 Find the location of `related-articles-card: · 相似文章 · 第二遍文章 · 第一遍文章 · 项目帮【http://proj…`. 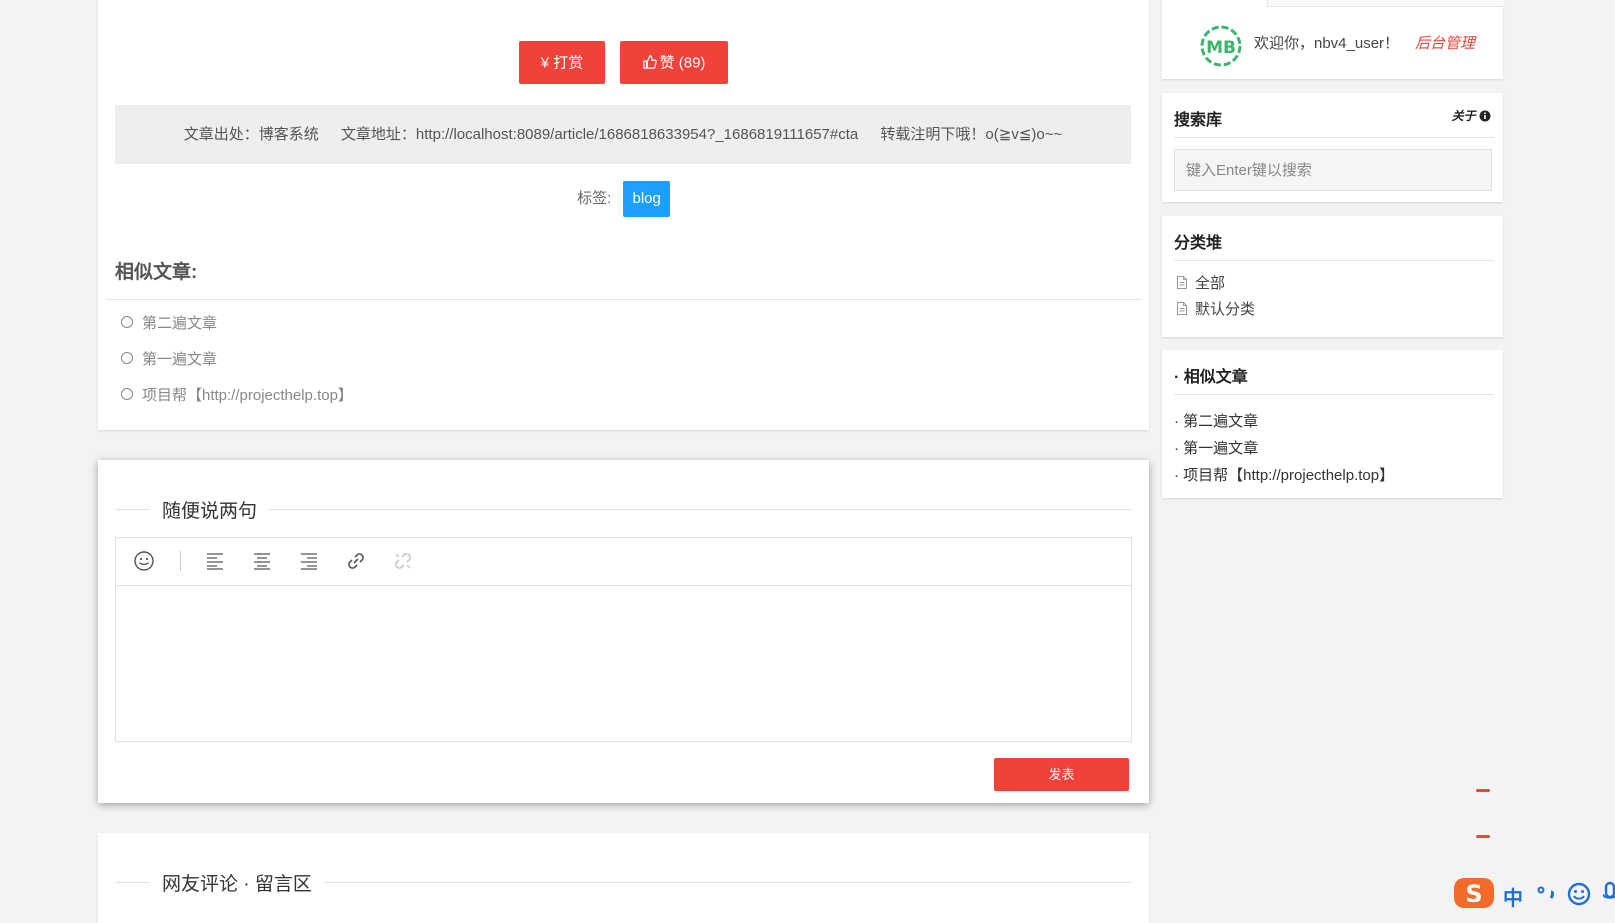

related-articles-card: · 相似文章 · 第二遍文章 · 第一遍文章 · 项目帮【http://proj… is located at coordinates (1332, 424).